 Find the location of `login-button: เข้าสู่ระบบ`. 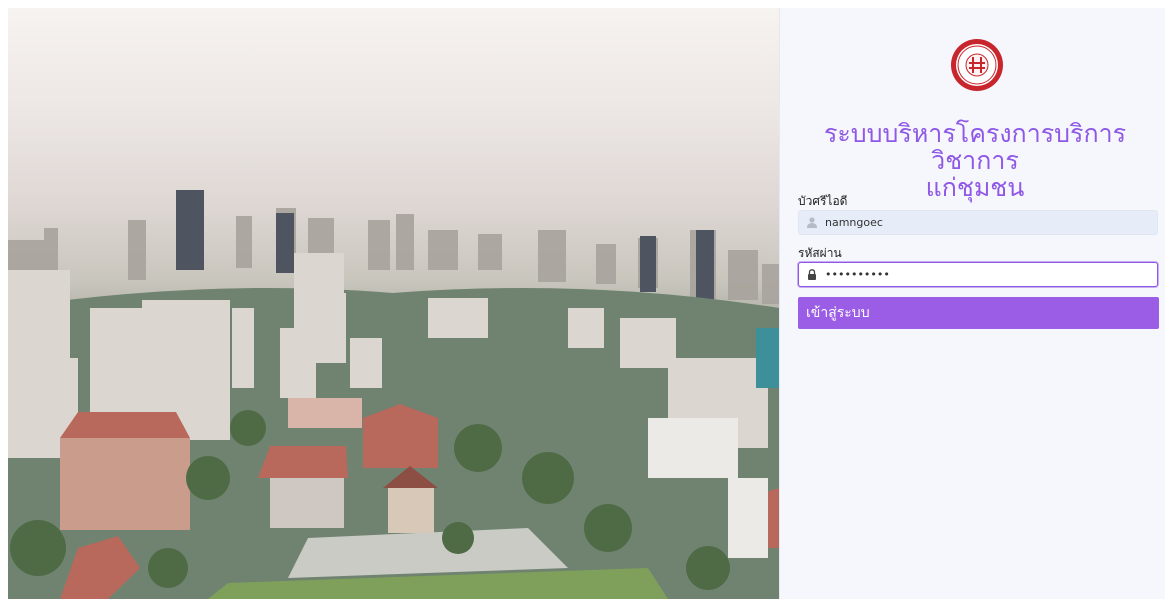

login-button: เข้าสู่ระบบ is located at coordinates (978, 313).